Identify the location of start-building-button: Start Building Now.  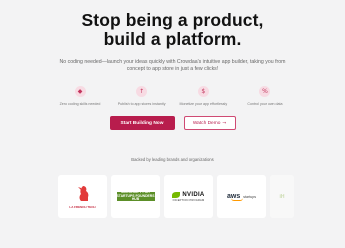
(142, 123).